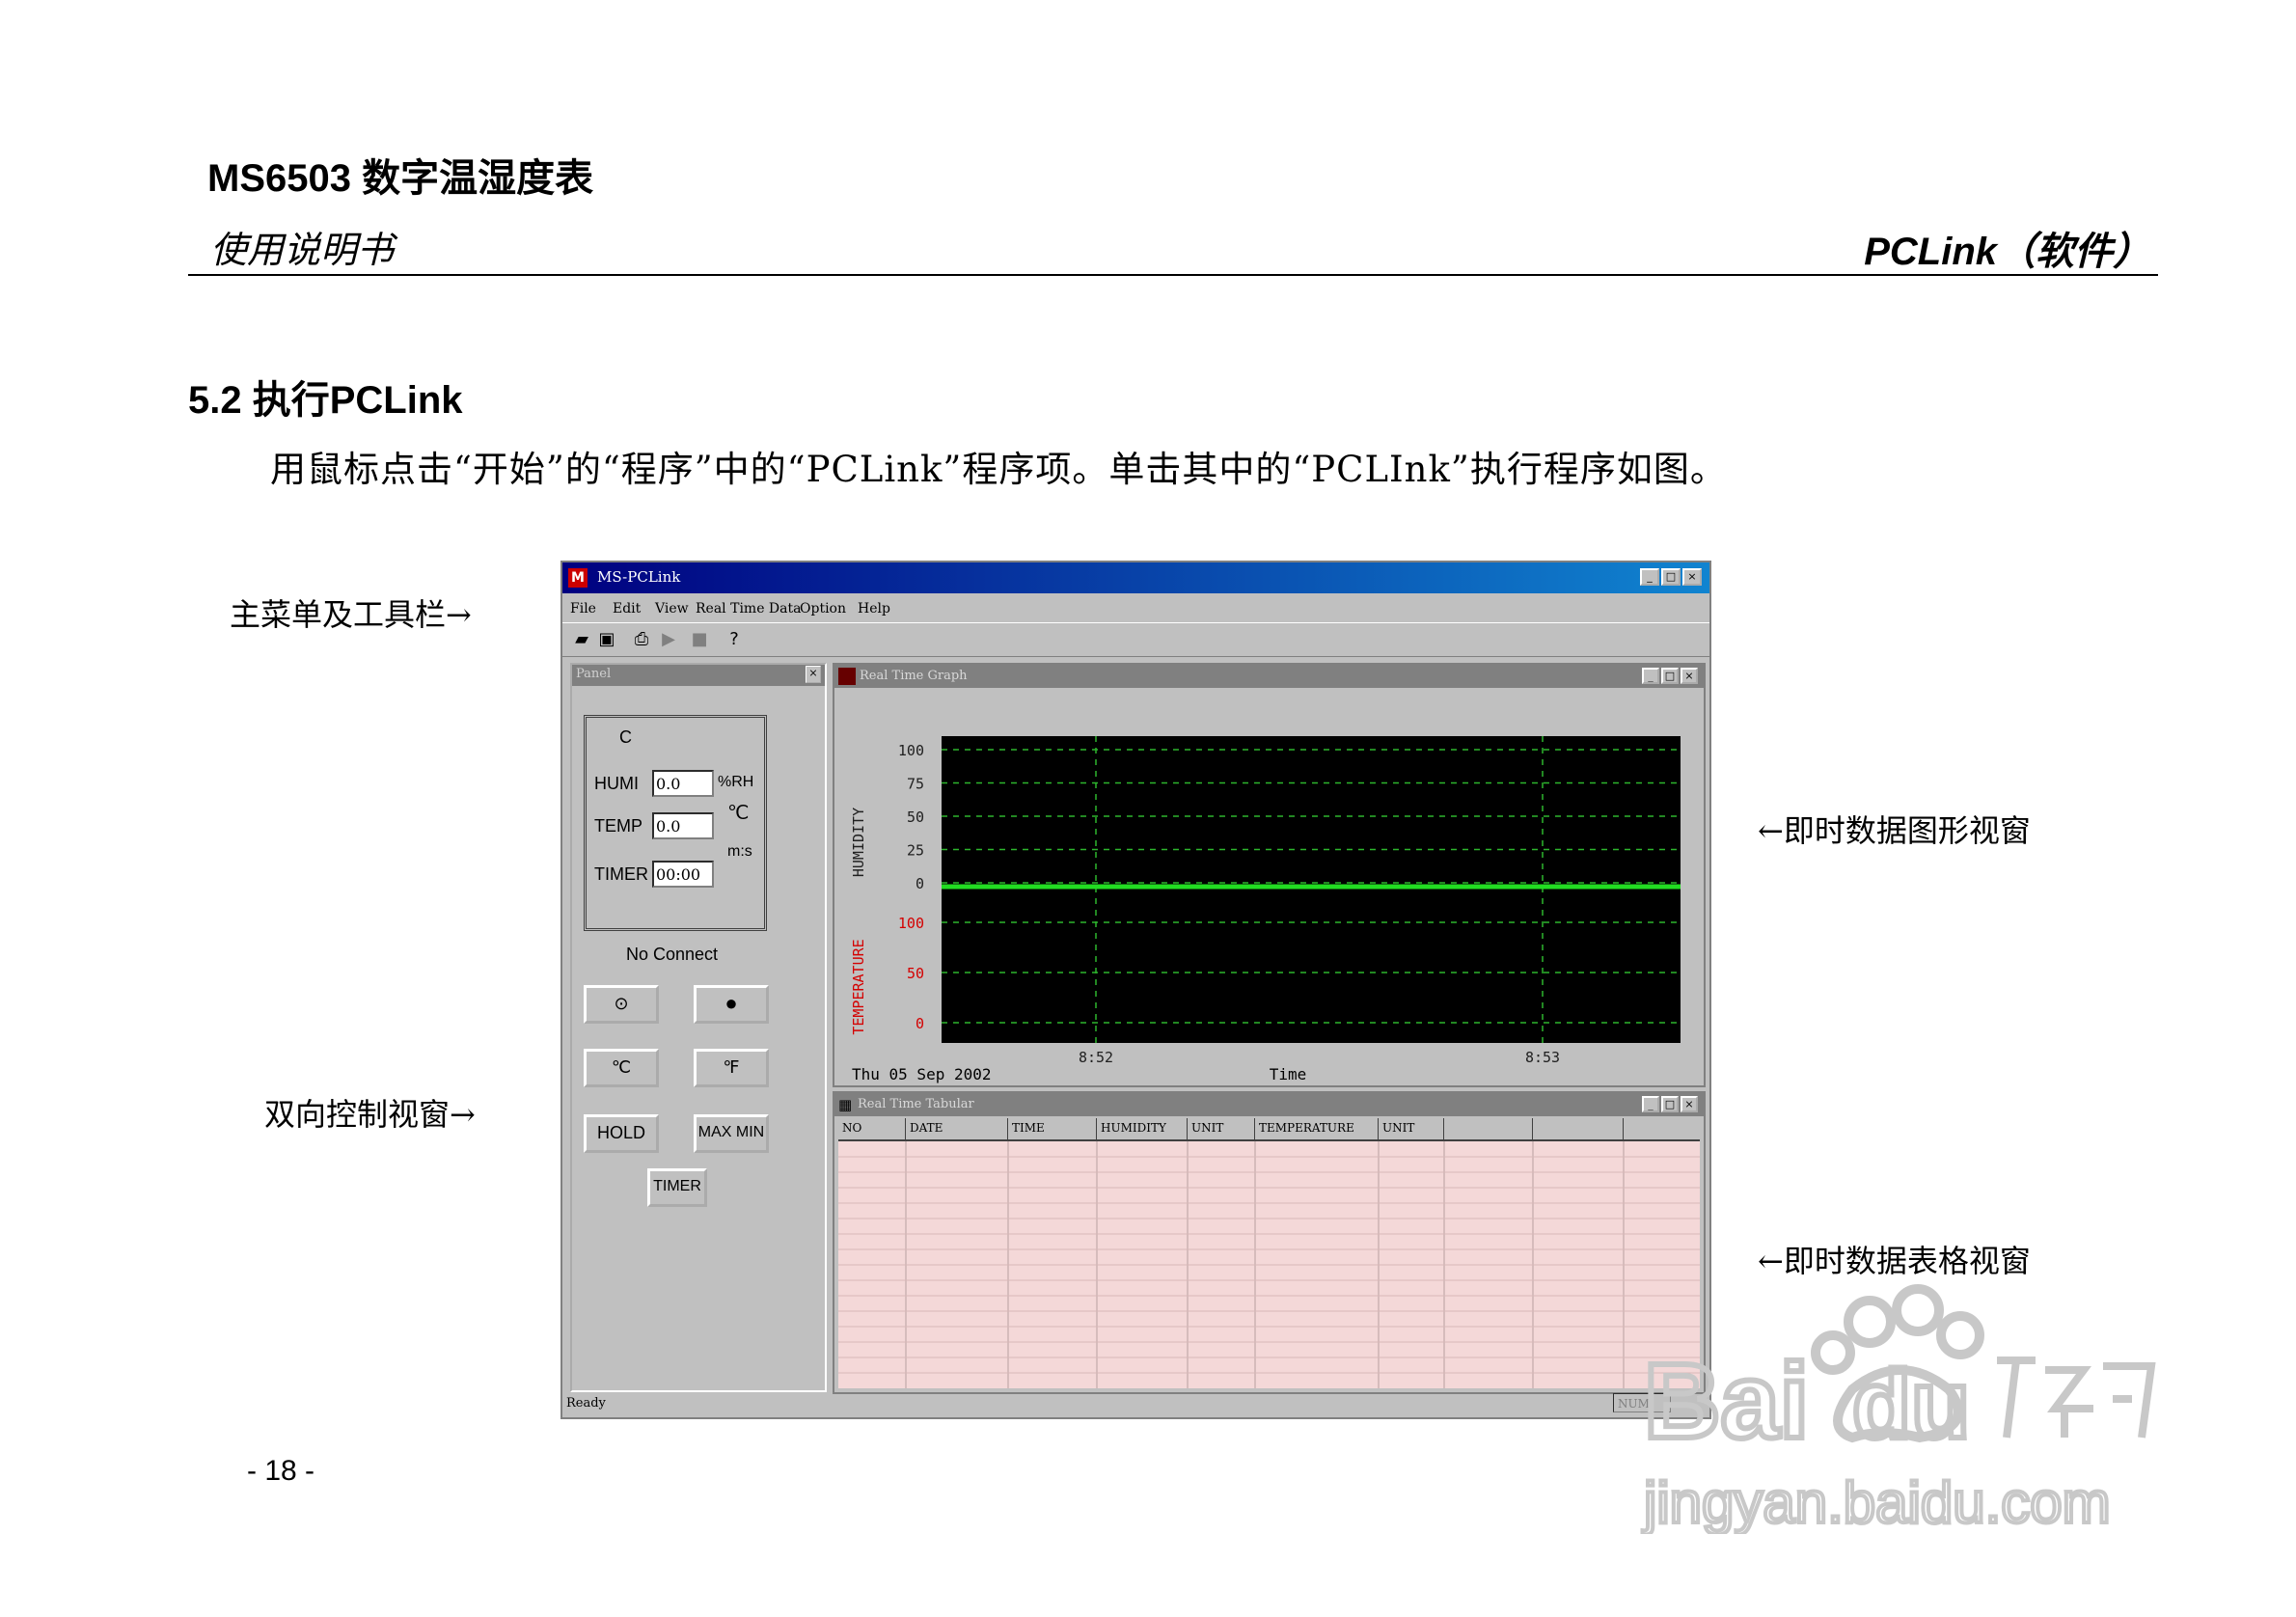  Describe the element at coordinates (731, 1068) in the screenshot. I see `fahrenheit-button: ℉` at that location.